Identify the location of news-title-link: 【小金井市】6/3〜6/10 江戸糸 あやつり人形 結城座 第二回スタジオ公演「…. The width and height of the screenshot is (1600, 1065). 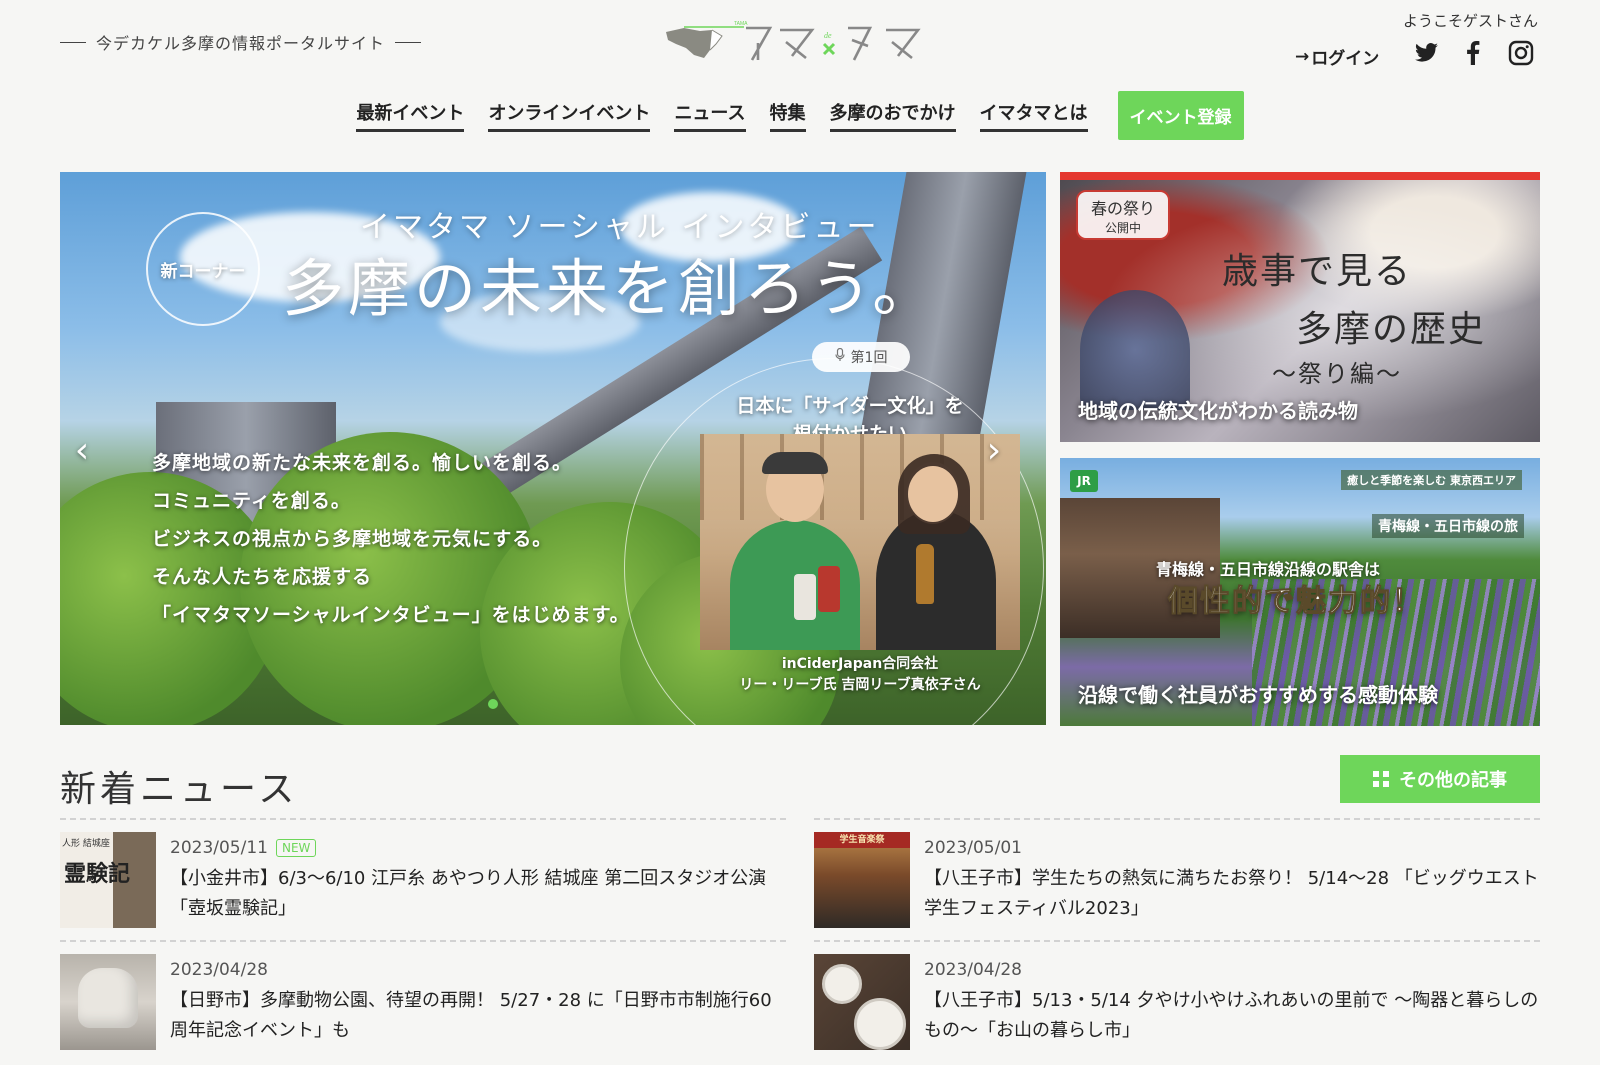
(478, 894).